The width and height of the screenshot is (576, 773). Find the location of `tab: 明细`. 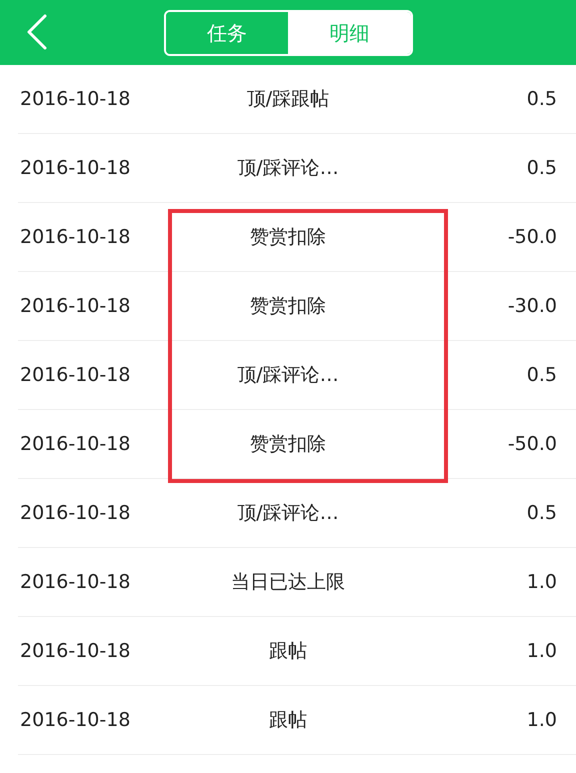

tab: 明细 is located at coordinates (349, 33).